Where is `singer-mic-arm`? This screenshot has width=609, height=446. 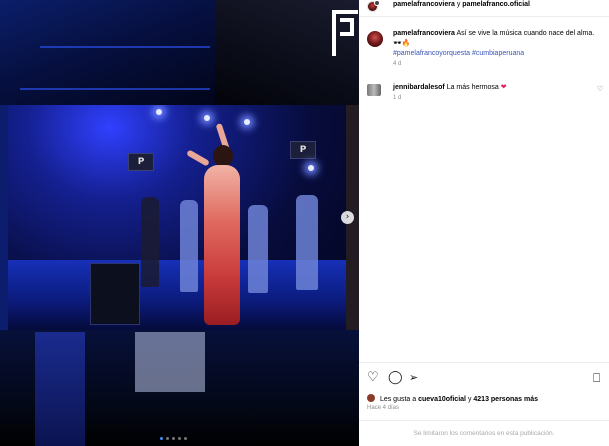 singer-mic-arm is located at coordinates (198, 158).